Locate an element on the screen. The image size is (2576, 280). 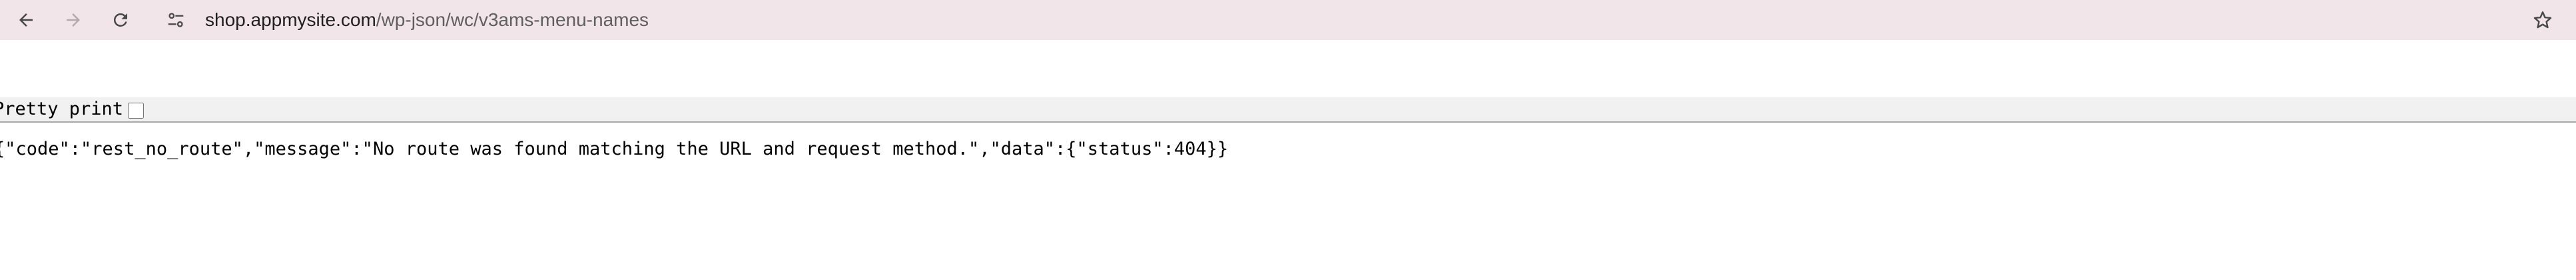
back-button is located at coordinates (26, 20).